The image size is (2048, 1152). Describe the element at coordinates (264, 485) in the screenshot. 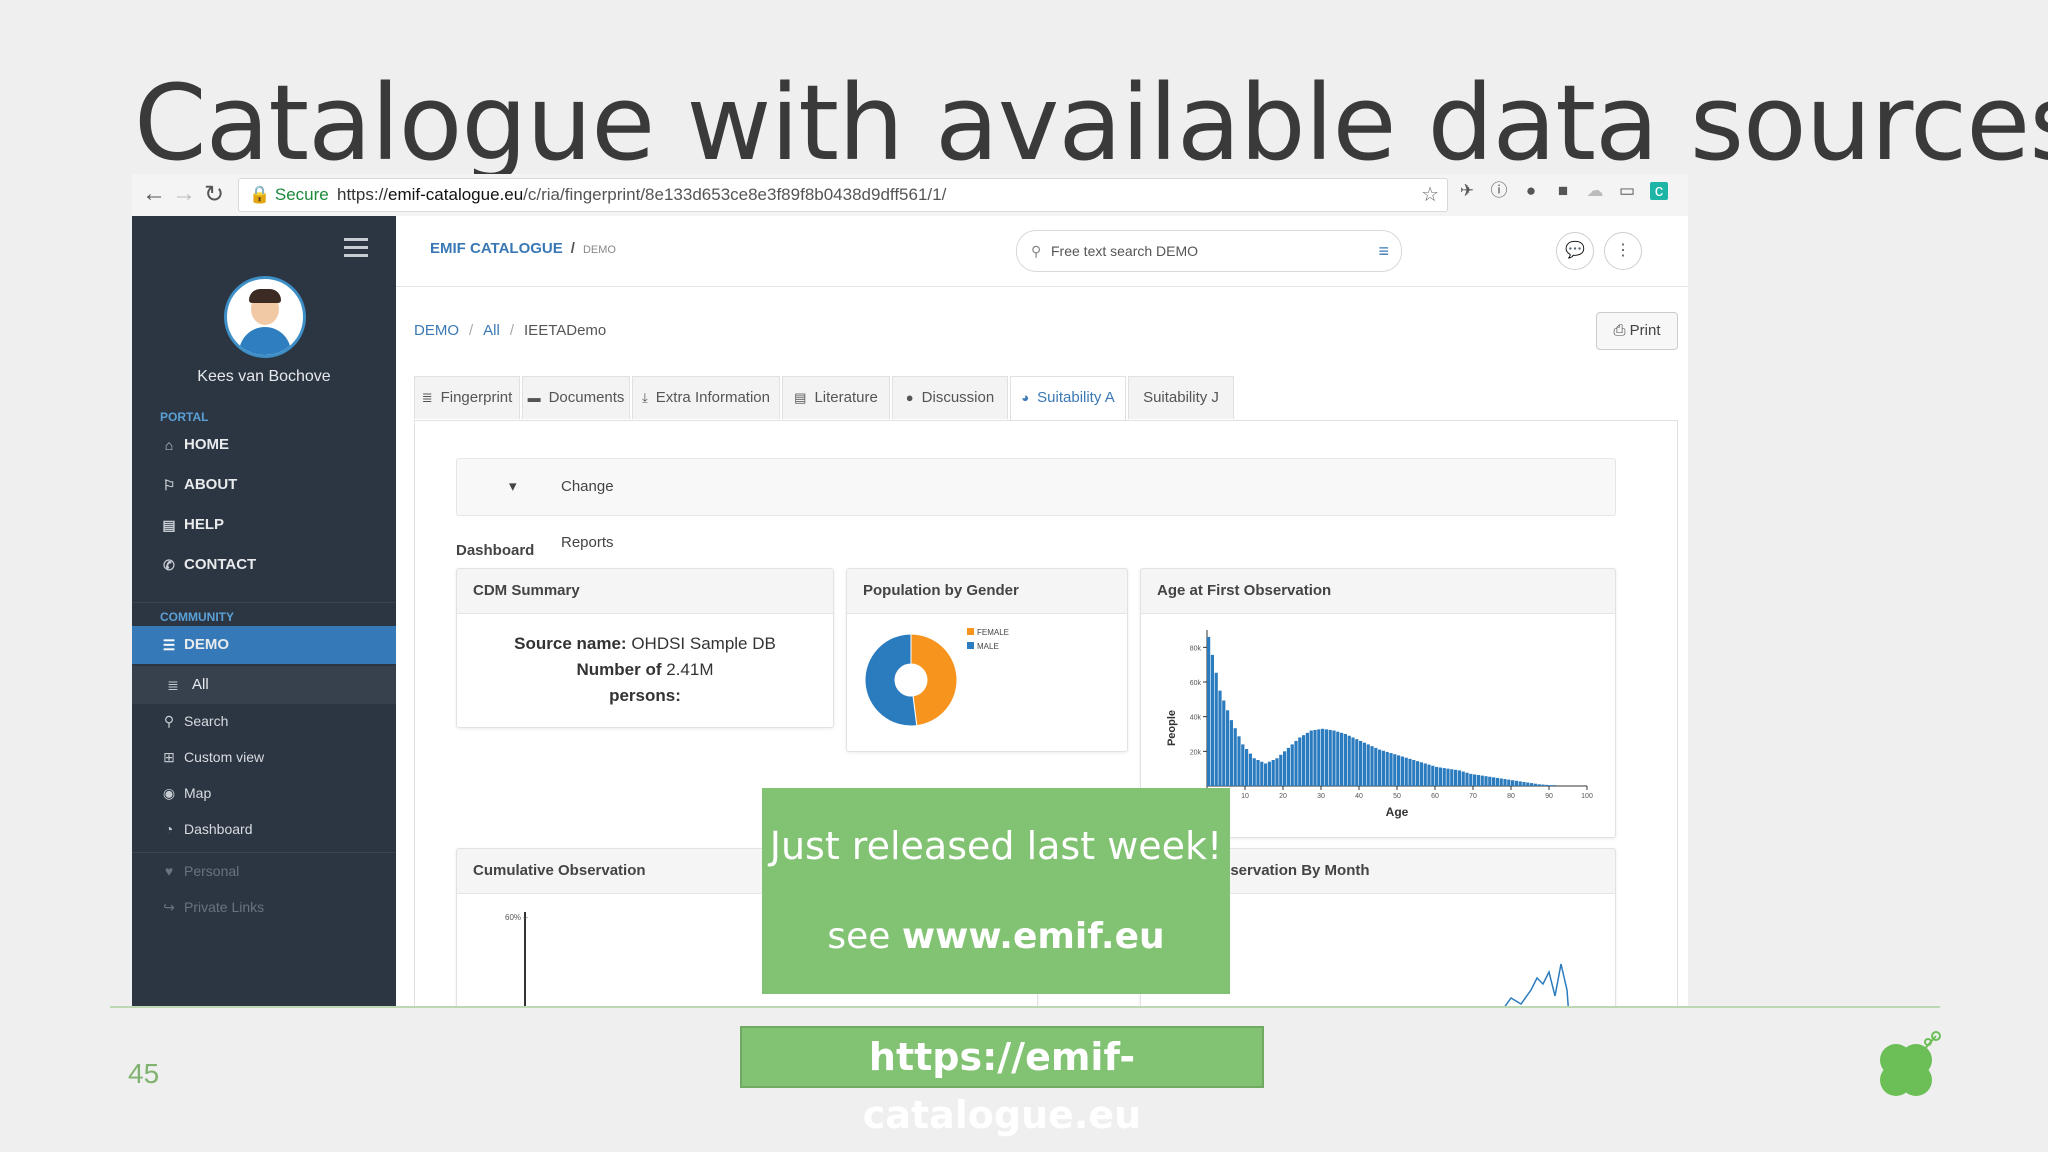

I see `sidebar-item-about: ⚐ ABOUT` at that location.